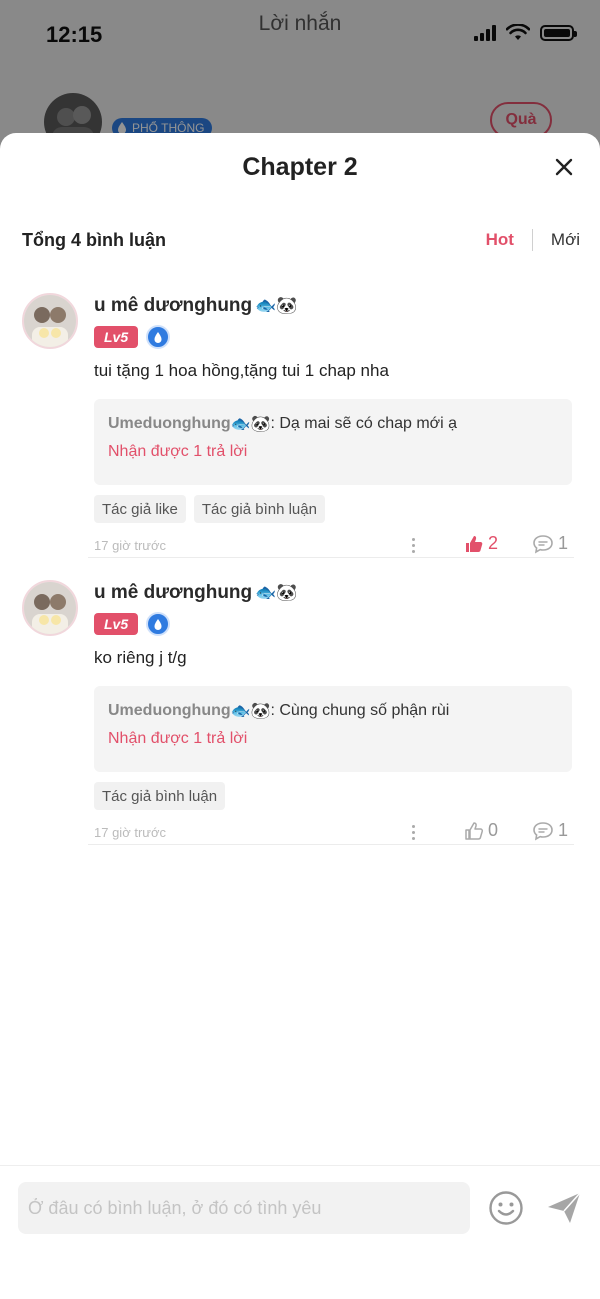 This screenshot has width=600, height=1299. I want to click on like-count: 2, so click(493, 543).